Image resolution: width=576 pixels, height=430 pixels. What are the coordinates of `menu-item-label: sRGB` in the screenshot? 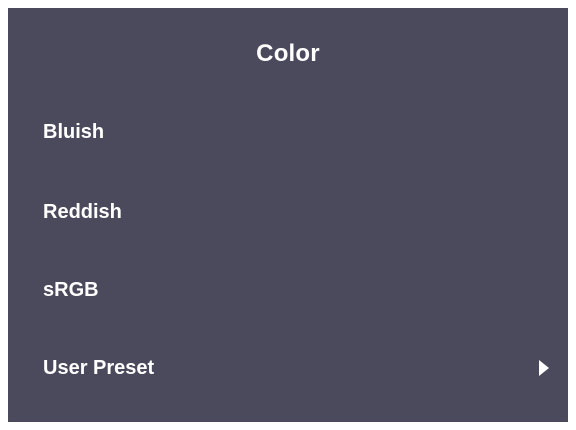 It's located at (71, 290).